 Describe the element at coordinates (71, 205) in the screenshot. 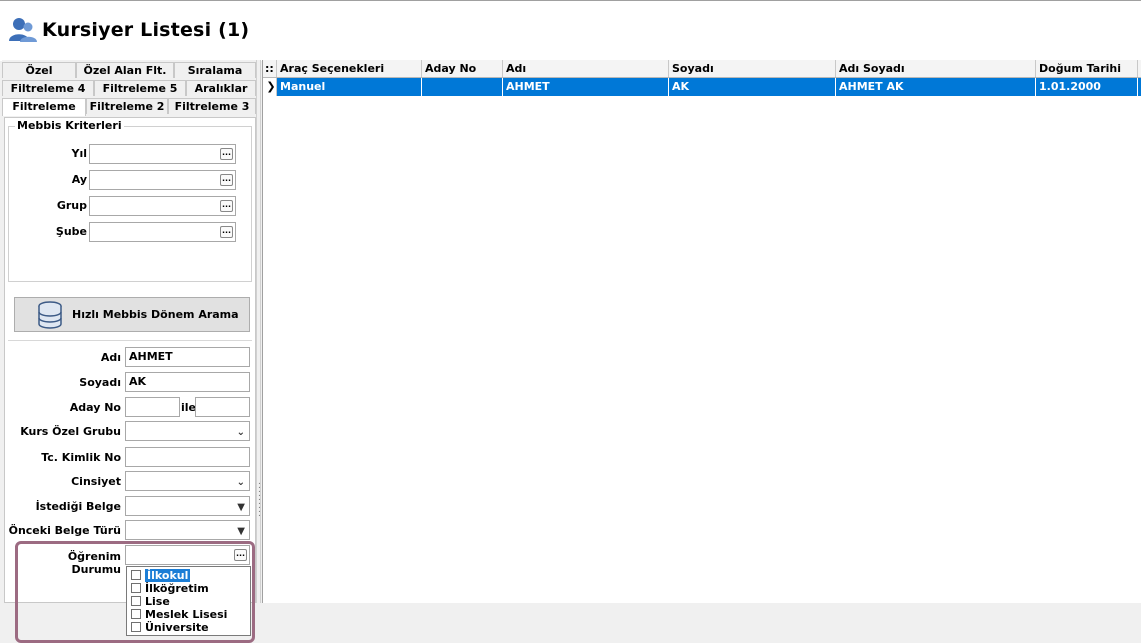

I see `grup-label: Grup` at that location.